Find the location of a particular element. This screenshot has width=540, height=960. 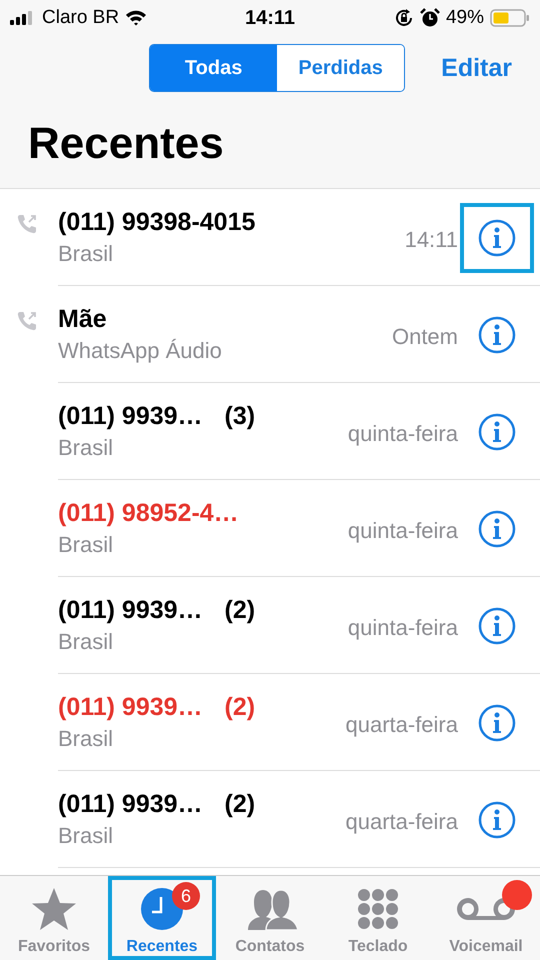

battery-icon is located at coordinates (510, 18).